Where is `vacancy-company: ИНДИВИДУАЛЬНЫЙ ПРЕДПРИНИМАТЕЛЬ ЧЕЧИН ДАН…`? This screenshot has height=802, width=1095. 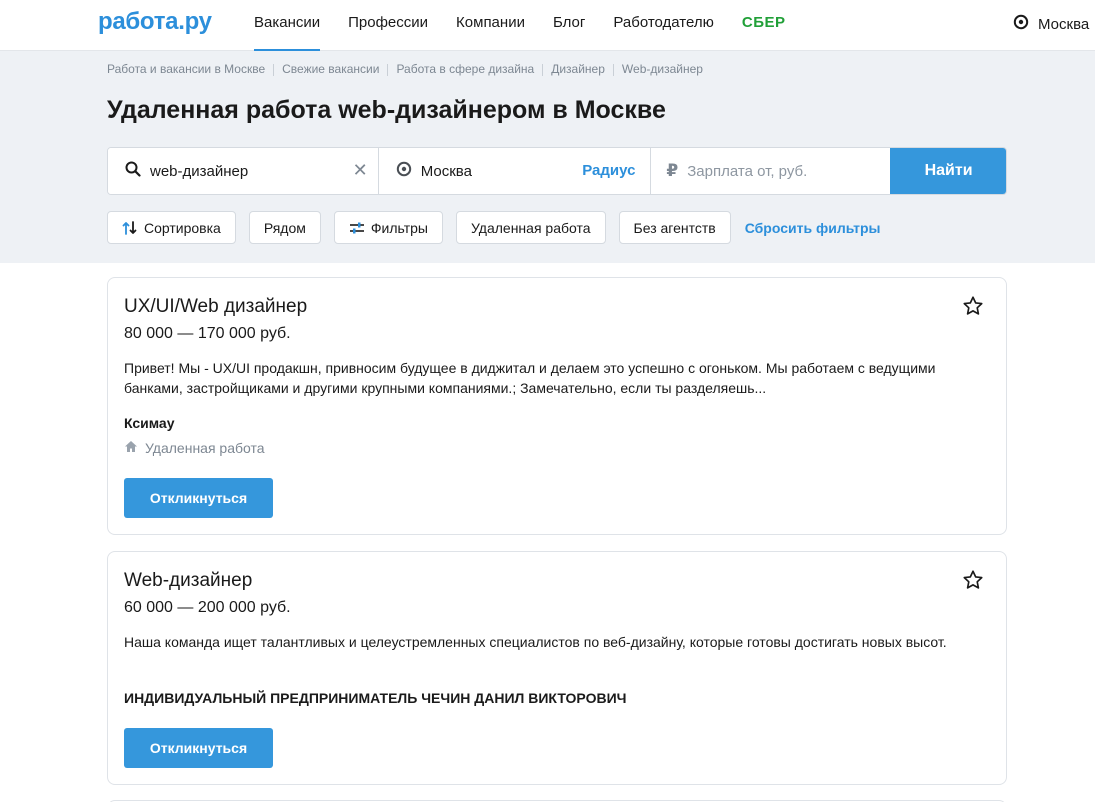 vacancy-company: ИНДИВИДУАЛЬНЫЙ ПРЕДПРИНИМАТЕЛЬ ЧЕЧИН ДАН… is located at coordinates (375, 698).